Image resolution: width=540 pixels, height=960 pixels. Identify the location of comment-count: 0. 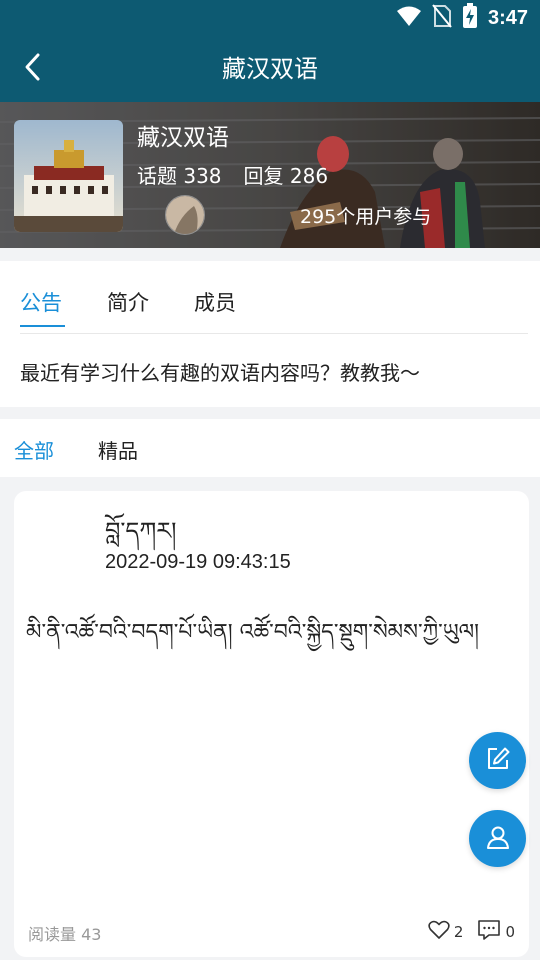
(510, 932).